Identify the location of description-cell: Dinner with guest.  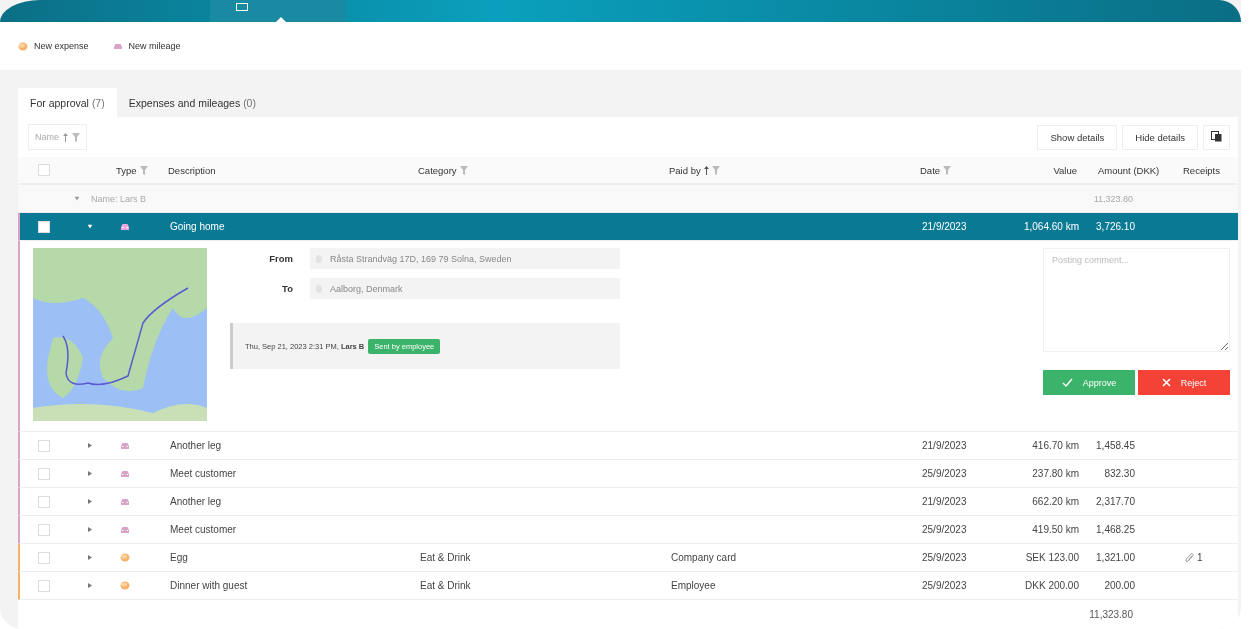
(209, 585).